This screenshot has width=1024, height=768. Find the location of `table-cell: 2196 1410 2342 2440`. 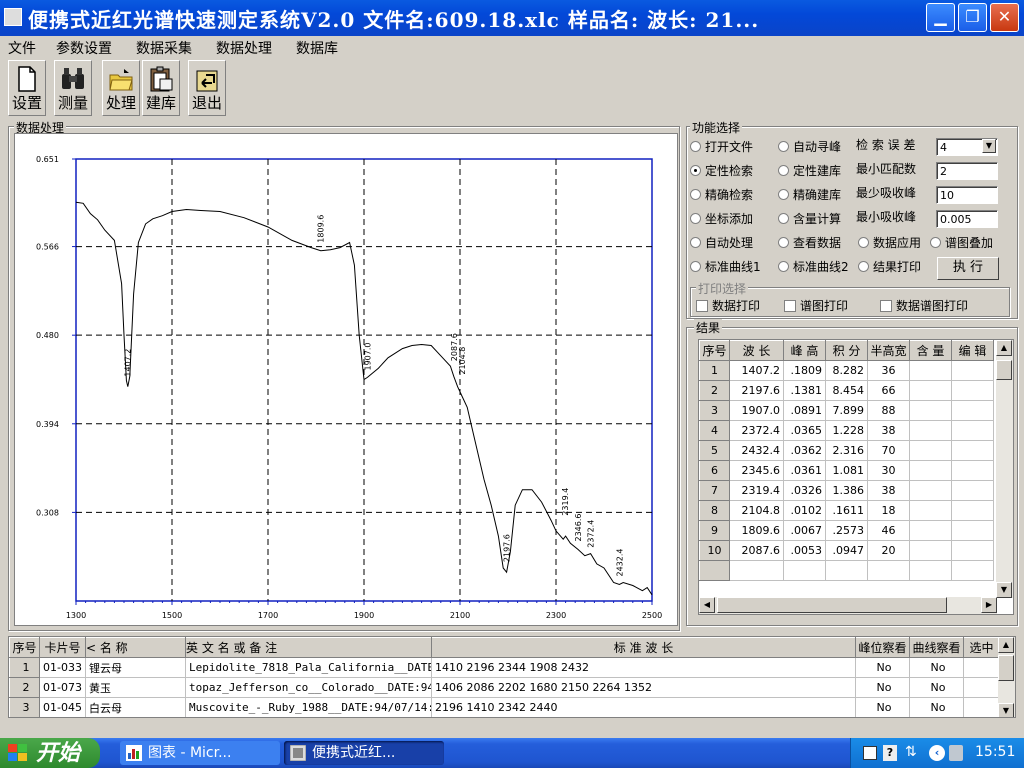

table-cell: 2196 1410 2342 2440 is located at coordinates (643, 707).